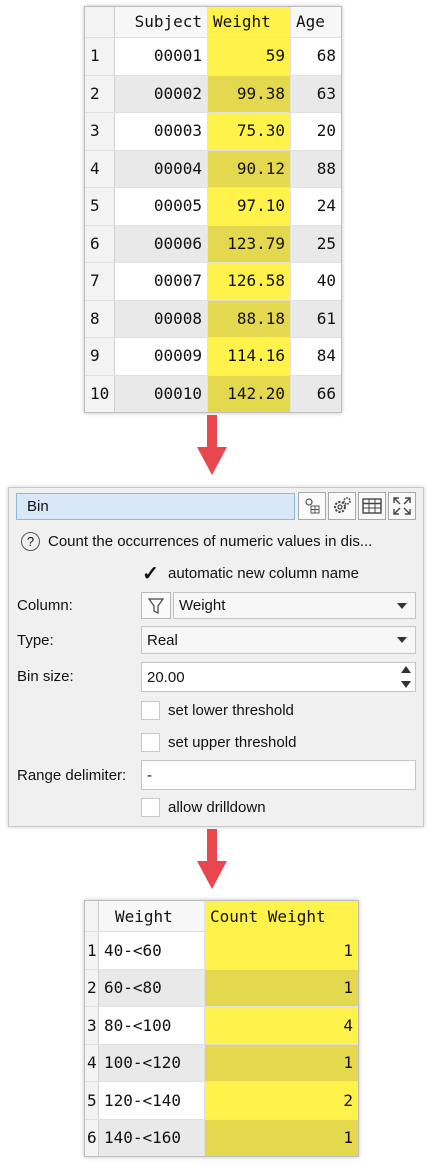  I want to click on cell-age: 63, so click(315, 93).